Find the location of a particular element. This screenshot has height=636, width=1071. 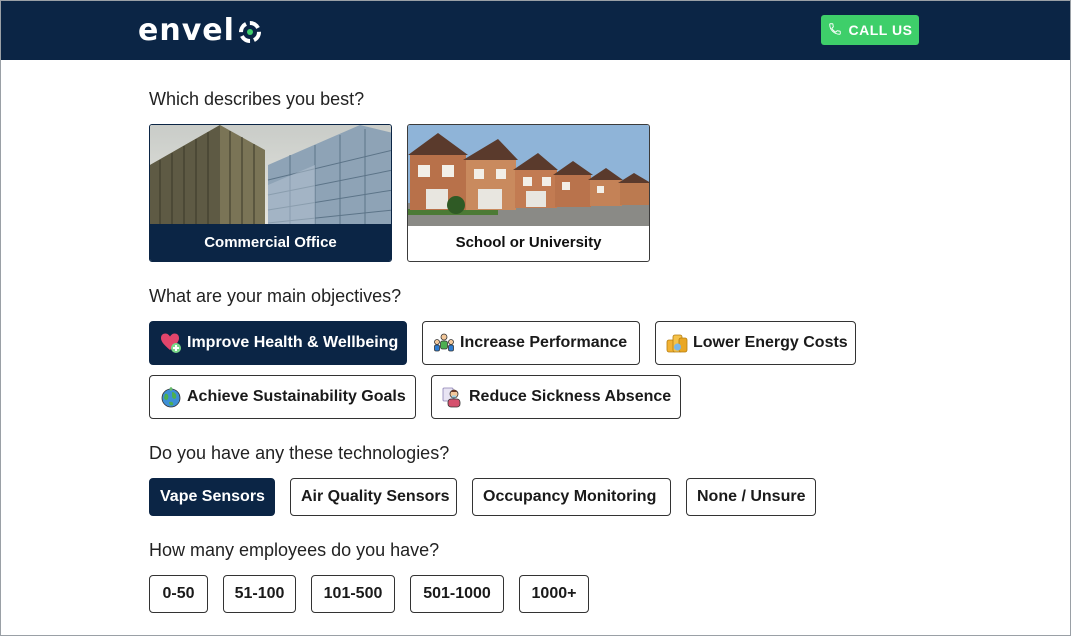

objective-label: Reduce Sickness Absence is located at coordinates (570, 396).